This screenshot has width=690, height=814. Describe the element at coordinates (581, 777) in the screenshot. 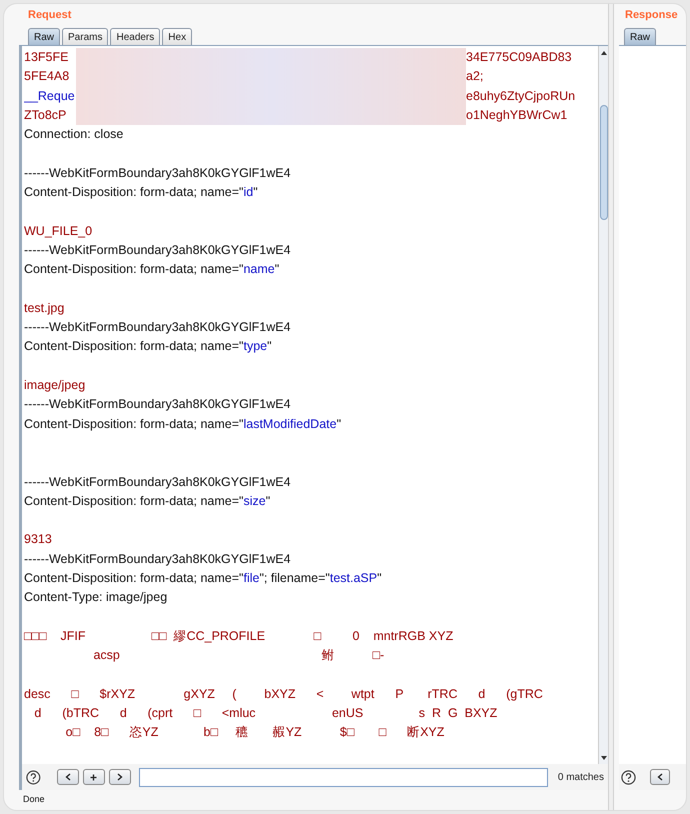

I see `match-count: 0 matches` at that location.